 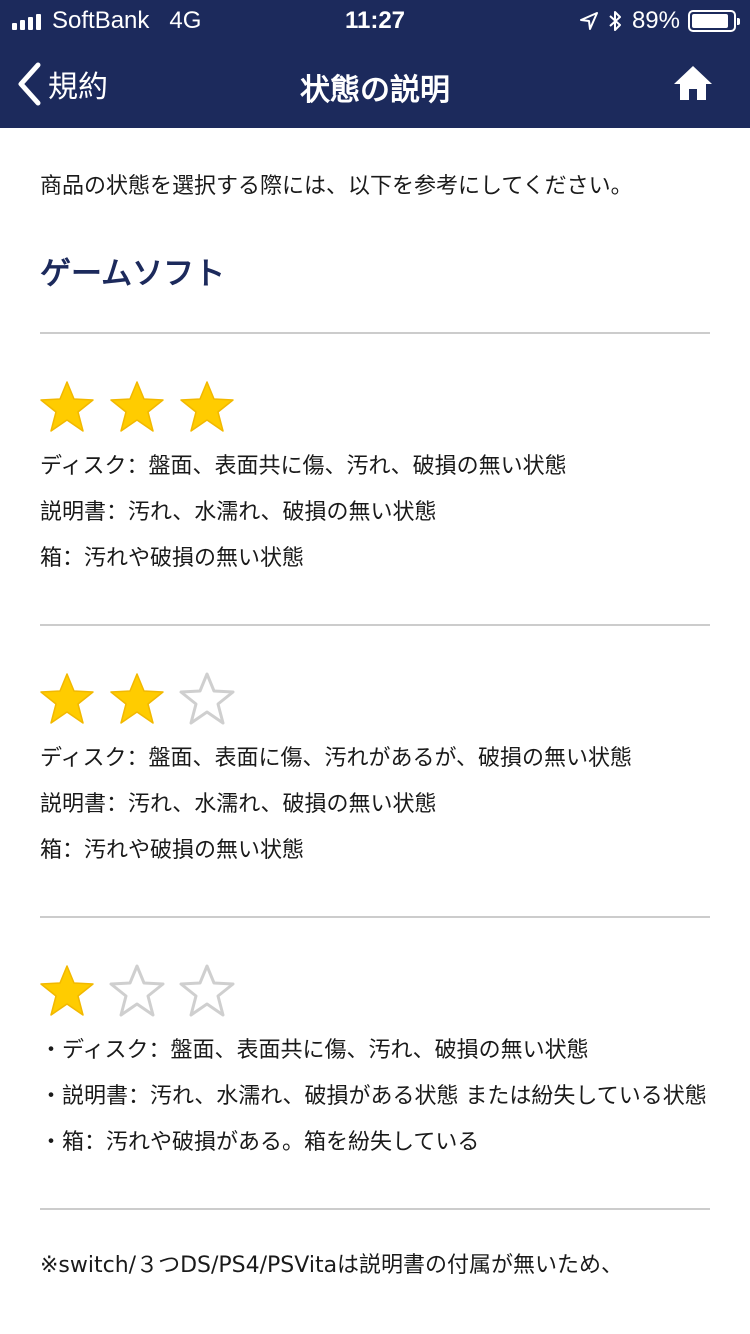 I want to click on navigation-bar: 規約 状態の説明, so click(x=375, y=84).